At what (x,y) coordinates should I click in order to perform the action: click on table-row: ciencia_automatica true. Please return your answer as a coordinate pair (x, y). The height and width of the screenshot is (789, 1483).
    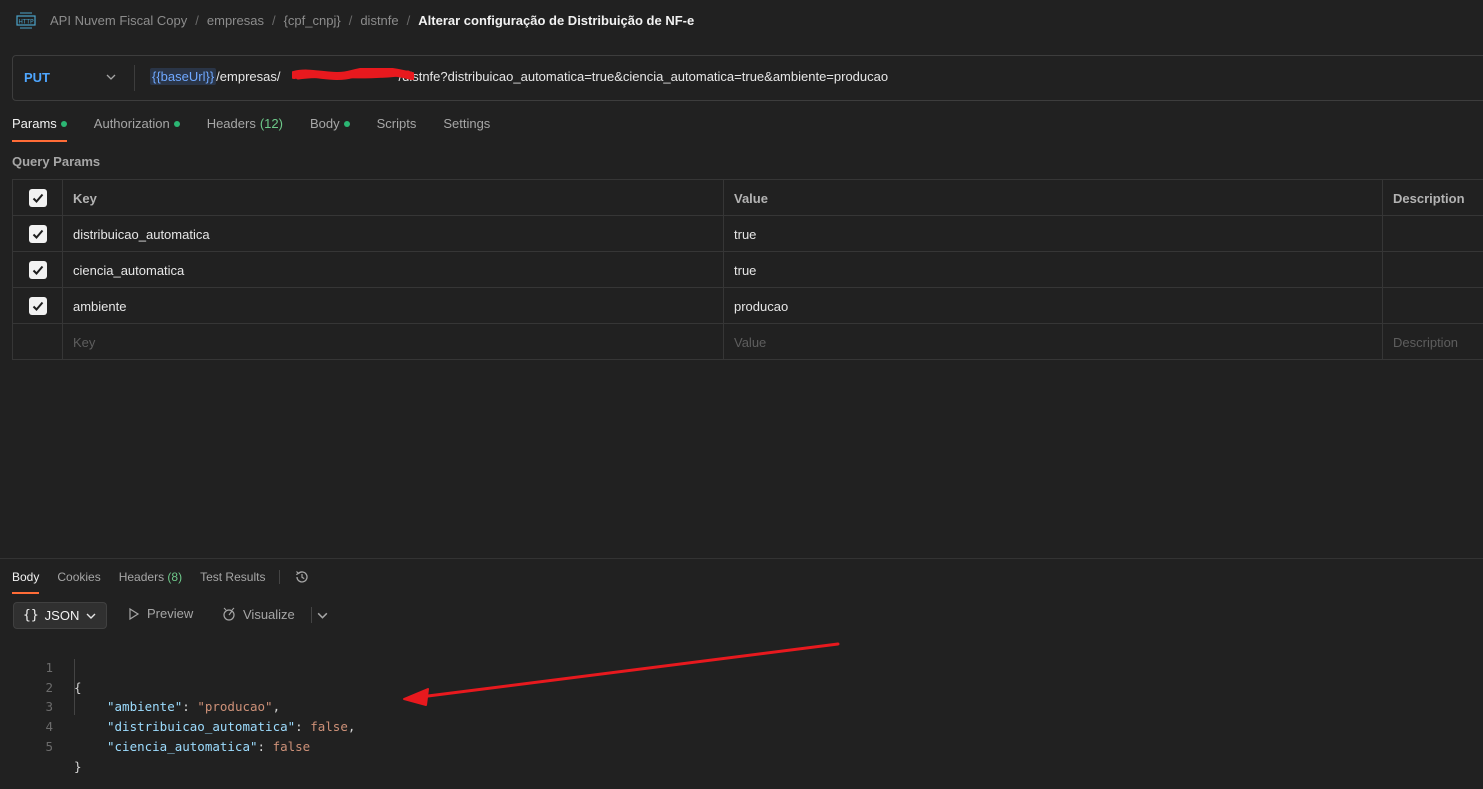
    Looking at the image, I should click on (747, 270).